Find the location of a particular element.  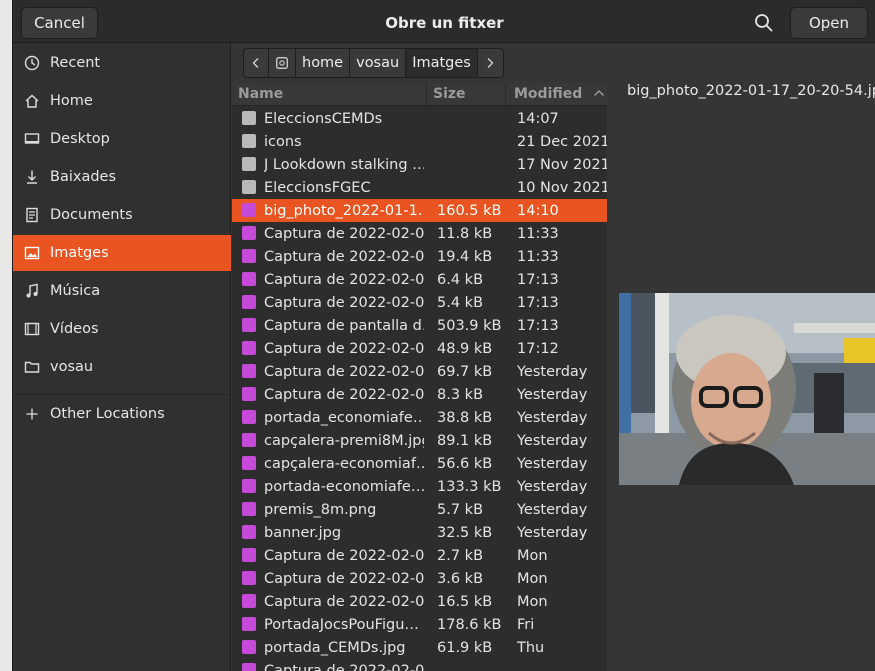

file-row: Captura de pantalla d… 503.9 kB 17:13 is located at coordinates (419, 325).